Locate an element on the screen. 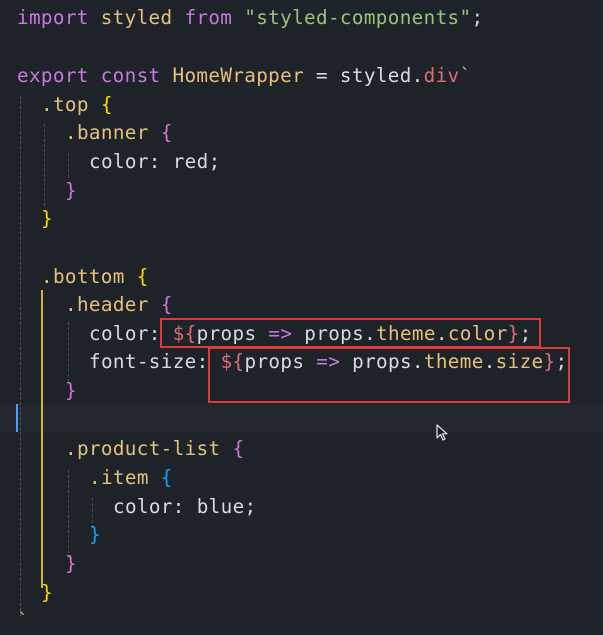  keyword-const: const is located at coordinates (130, 75).